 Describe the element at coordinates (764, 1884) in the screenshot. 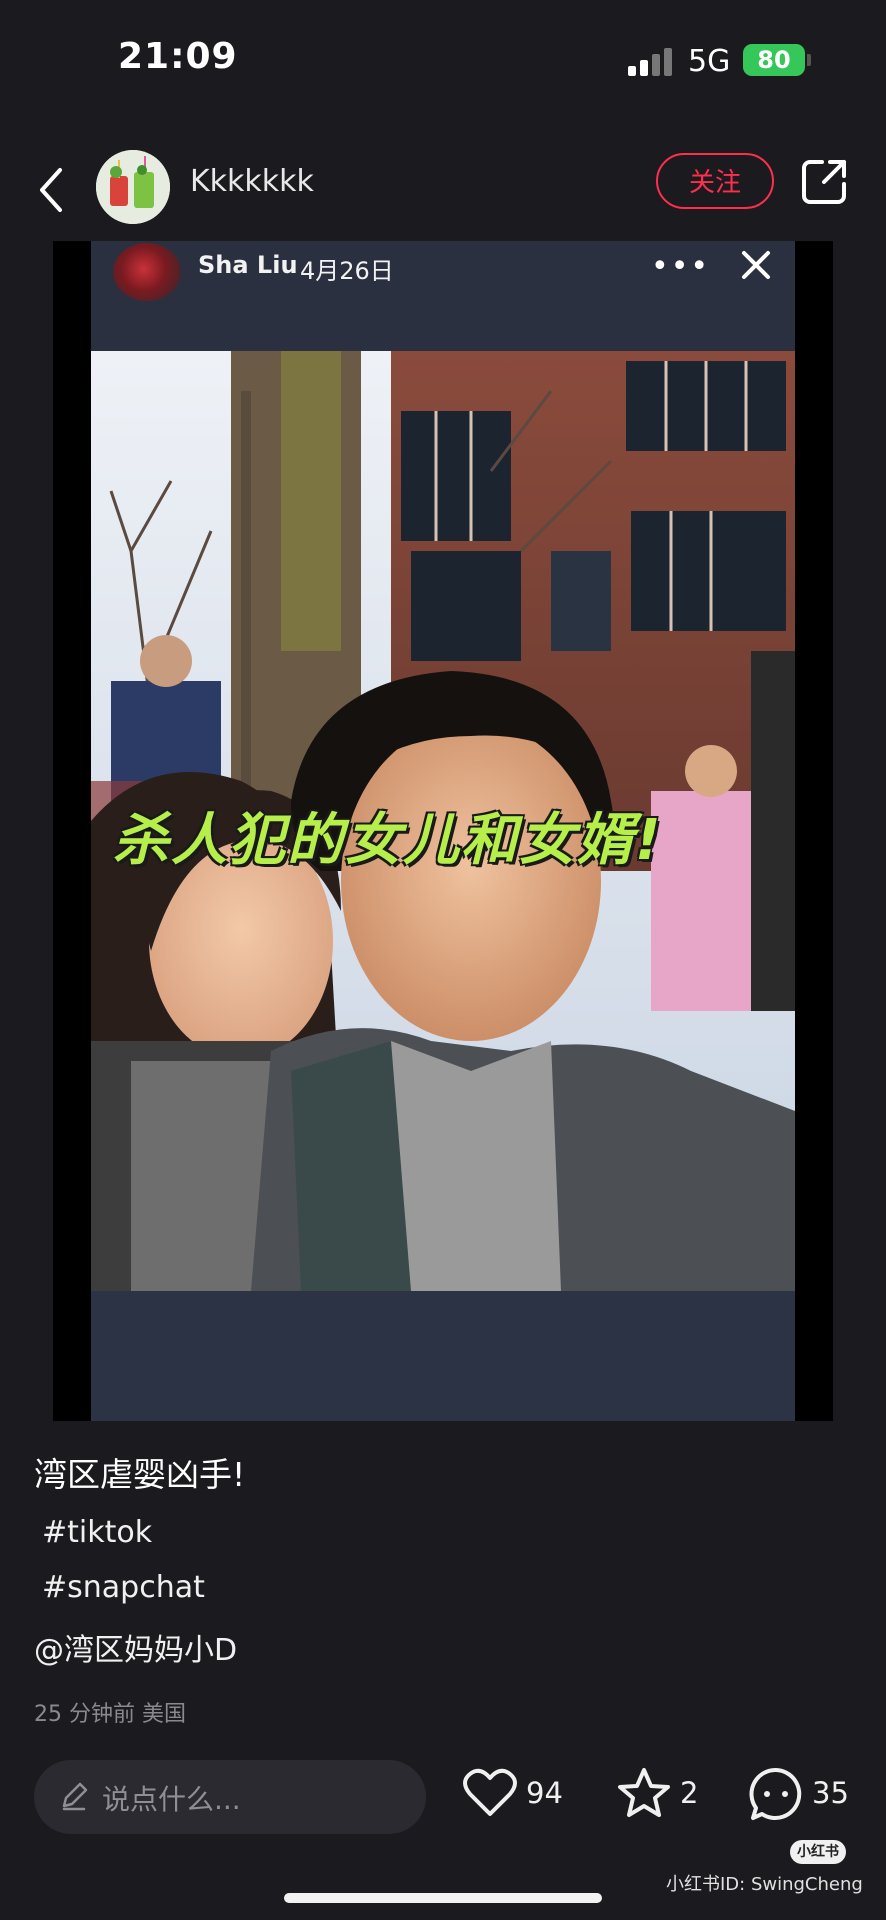

I see `watermark: 小红书ID: SwingCheng` at that location.